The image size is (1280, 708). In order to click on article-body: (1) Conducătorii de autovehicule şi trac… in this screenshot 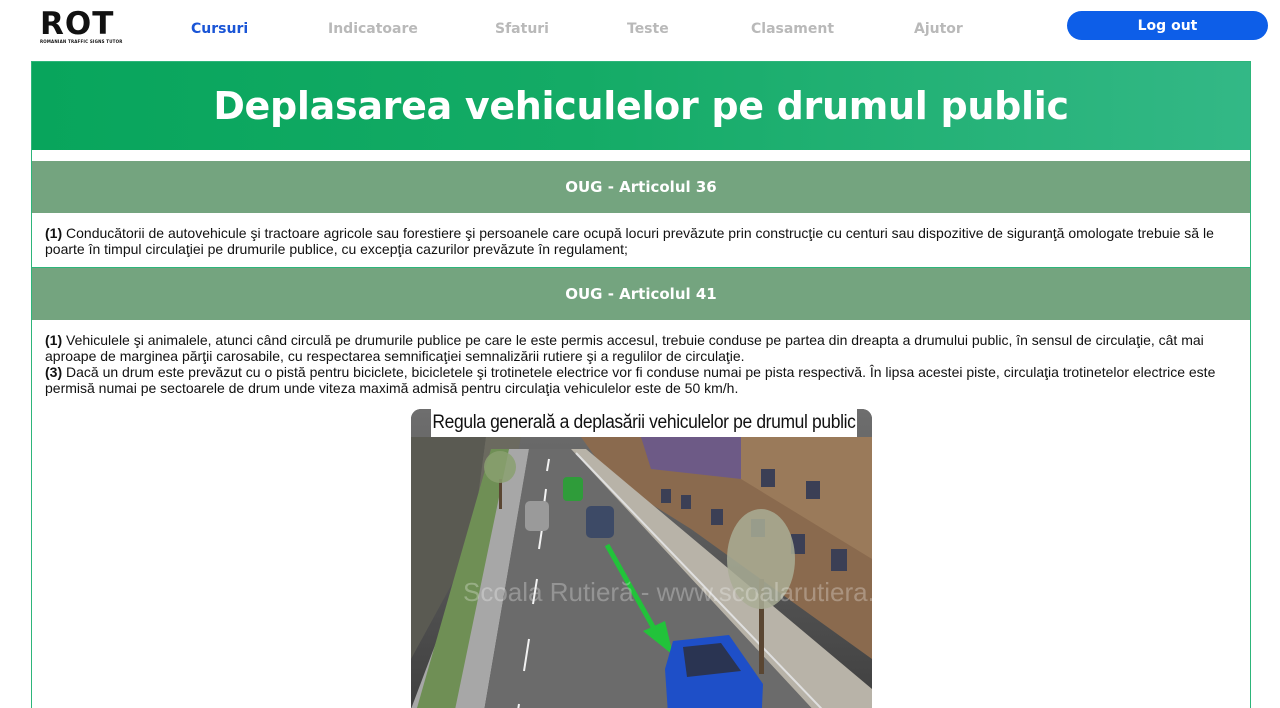, I will do `click(642, 241)`.